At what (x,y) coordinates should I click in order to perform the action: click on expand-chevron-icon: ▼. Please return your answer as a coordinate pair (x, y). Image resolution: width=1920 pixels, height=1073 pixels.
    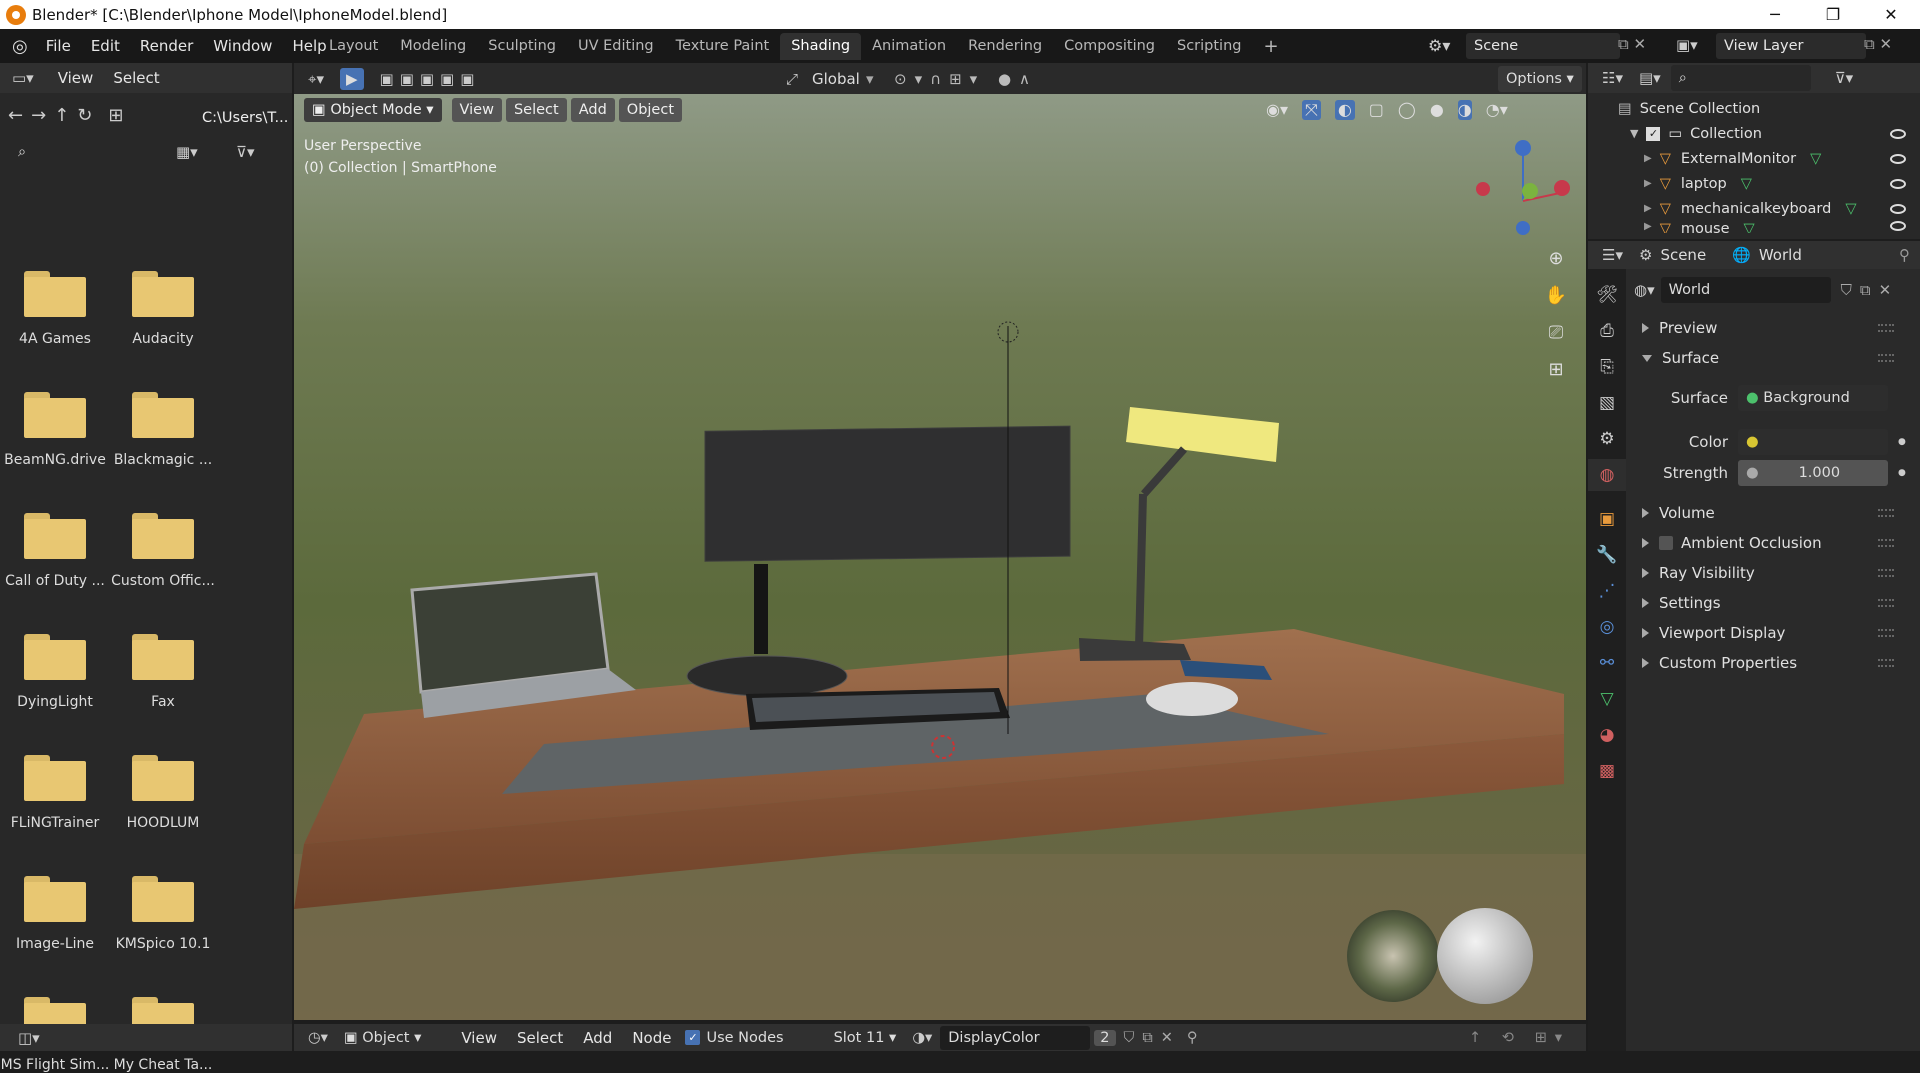
    Looking at the image, I should click on (1634, 133).